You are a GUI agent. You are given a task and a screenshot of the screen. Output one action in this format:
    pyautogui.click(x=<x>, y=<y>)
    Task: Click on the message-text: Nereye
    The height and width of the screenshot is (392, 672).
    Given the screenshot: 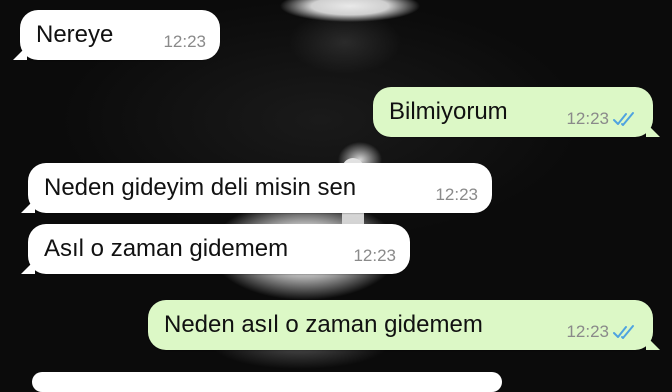 What is the action you would take?
    pyautogui.click(x=75, y=34)
    